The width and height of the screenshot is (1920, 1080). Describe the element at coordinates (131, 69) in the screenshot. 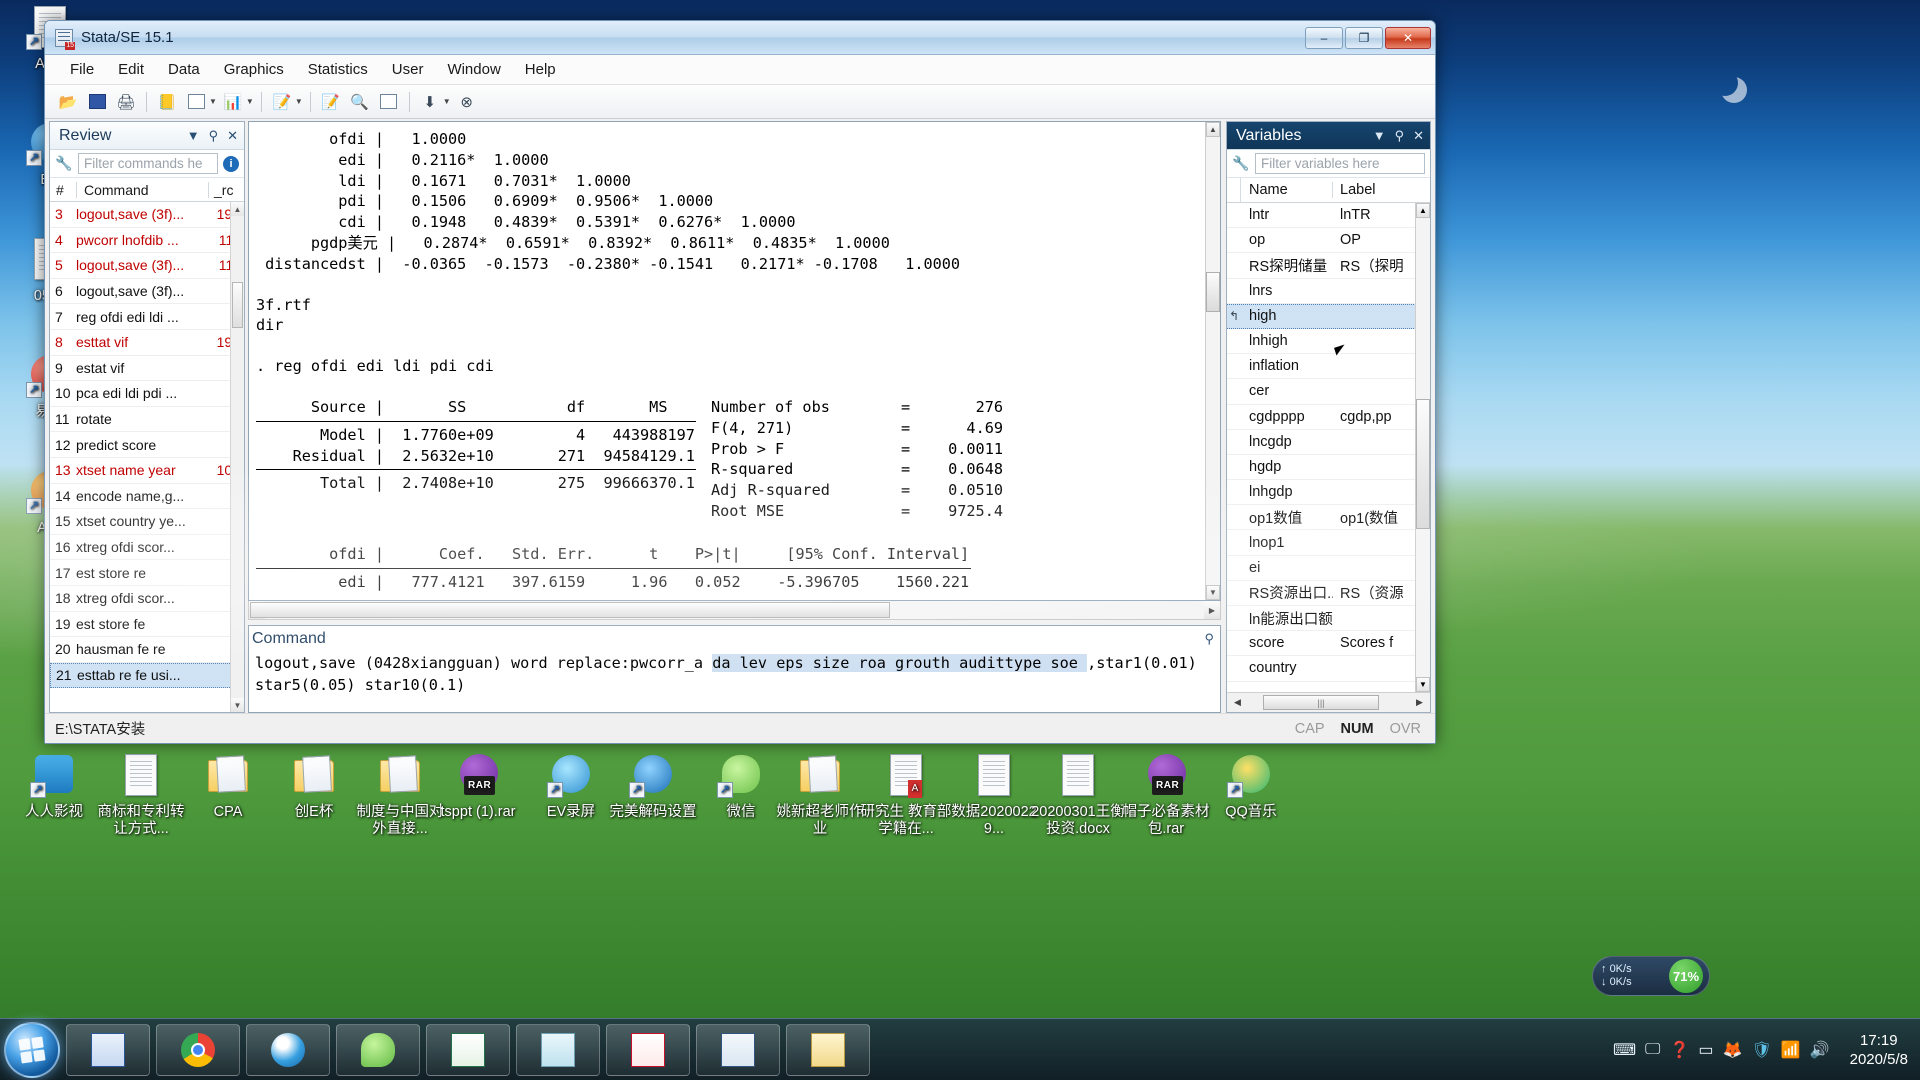

I see `menu-item-edit: Edit` at that location.